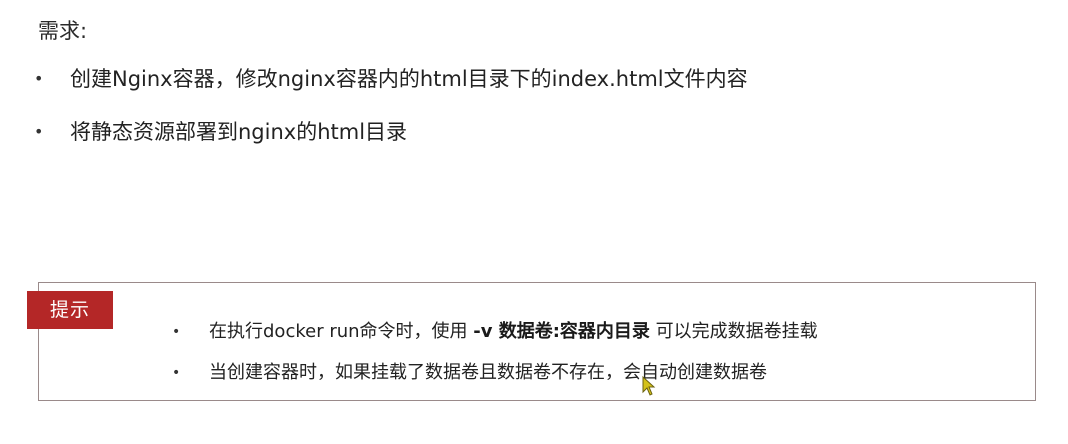 The height and width of the screenshot is (444, 1068). Describe the element at coordinates (63, 31) in the screenshot. I see `requirements-title: 需求:` at that location.